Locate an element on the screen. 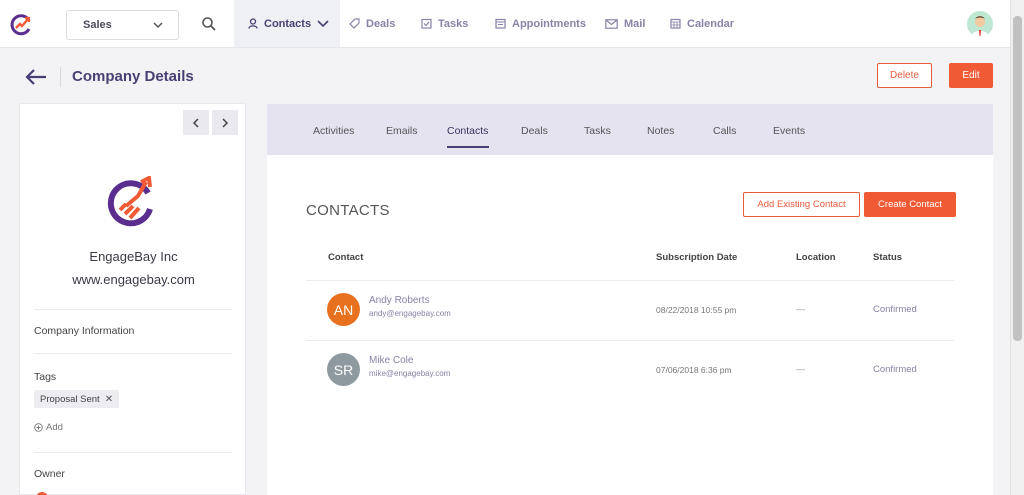  mail-icon is located at coordinates (611, 23).